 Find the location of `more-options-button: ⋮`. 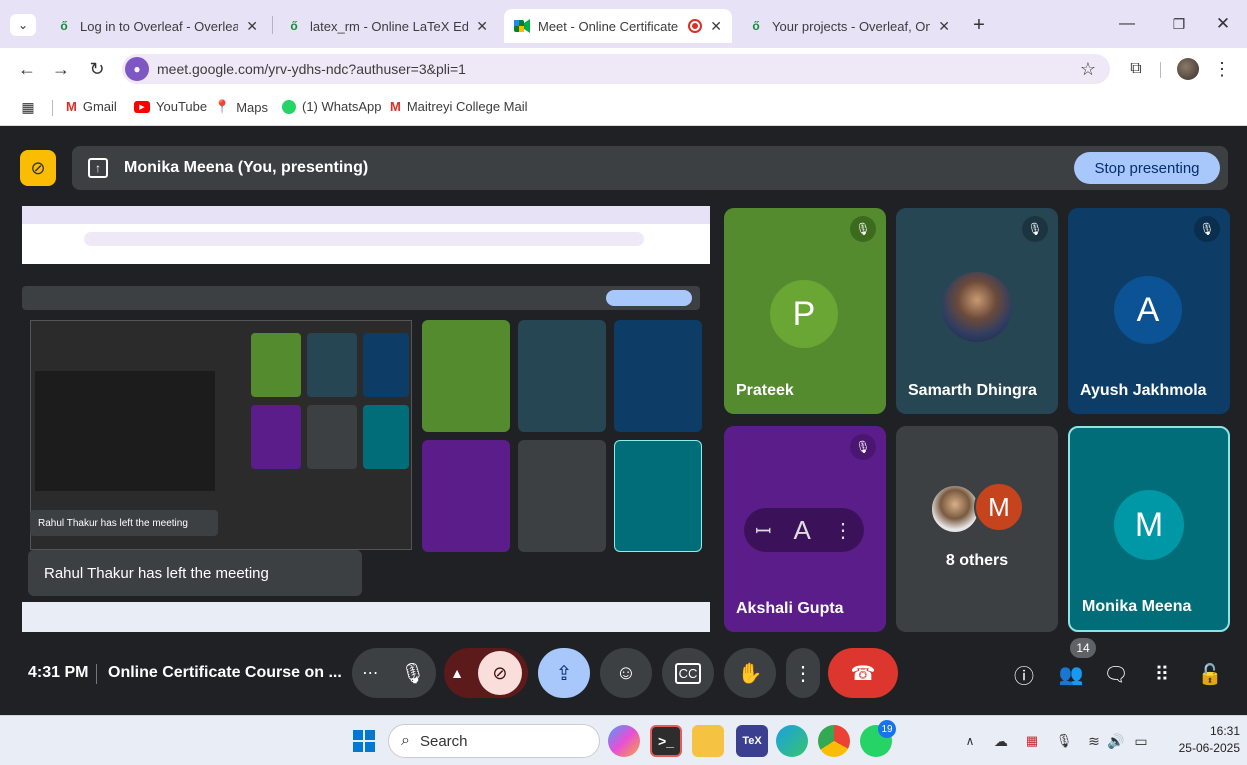

more-options-button: ⋮ is located at coordinates (803, 673).